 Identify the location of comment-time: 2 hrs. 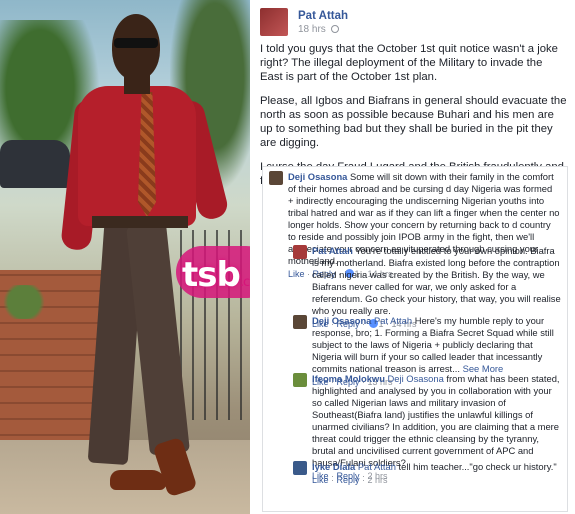
(378, 480).